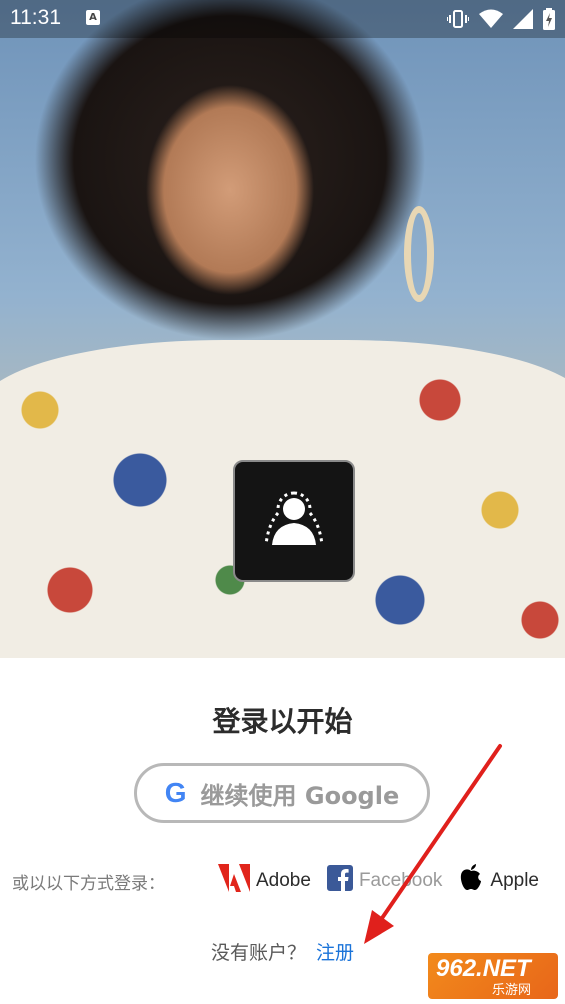 This screenshot has height=1004, width=565. I want to click on wifi-icon, so click(491, 19).